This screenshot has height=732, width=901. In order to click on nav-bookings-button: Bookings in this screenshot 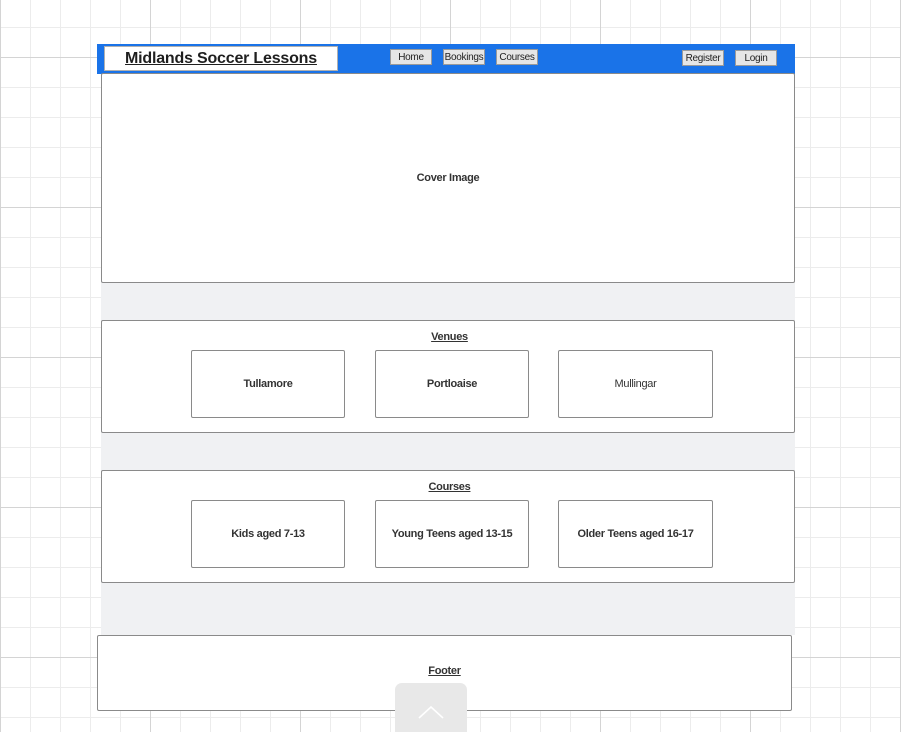, I will do `click(464, 57)`.